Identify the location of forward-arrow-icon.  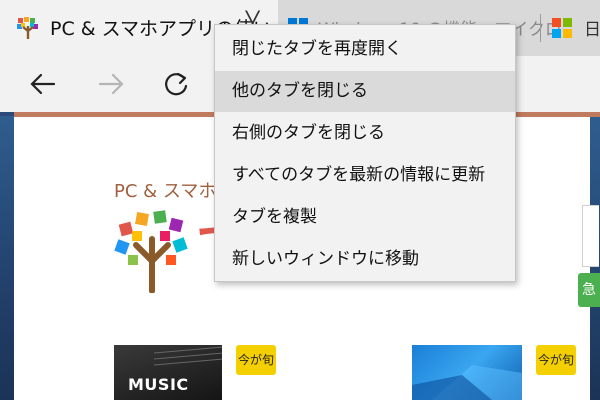
(112, 84).